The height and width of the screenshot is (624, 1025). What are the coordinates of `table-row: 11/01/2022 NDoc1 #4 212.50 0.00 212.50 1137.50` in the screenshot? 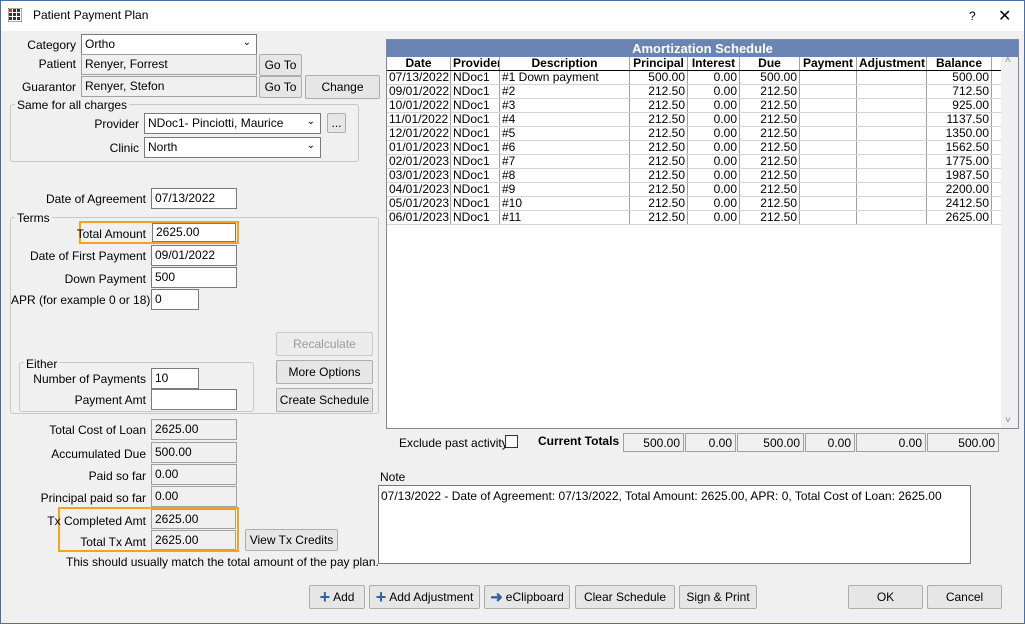 It's located at (702, 120).